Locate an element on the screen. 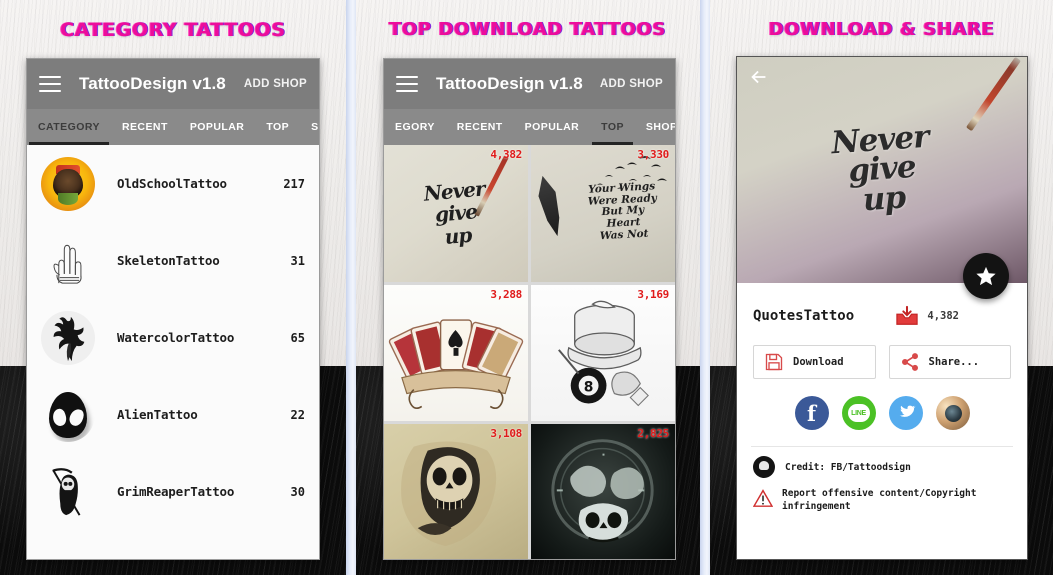  download-button: Download is located at coordinates (814, 362).